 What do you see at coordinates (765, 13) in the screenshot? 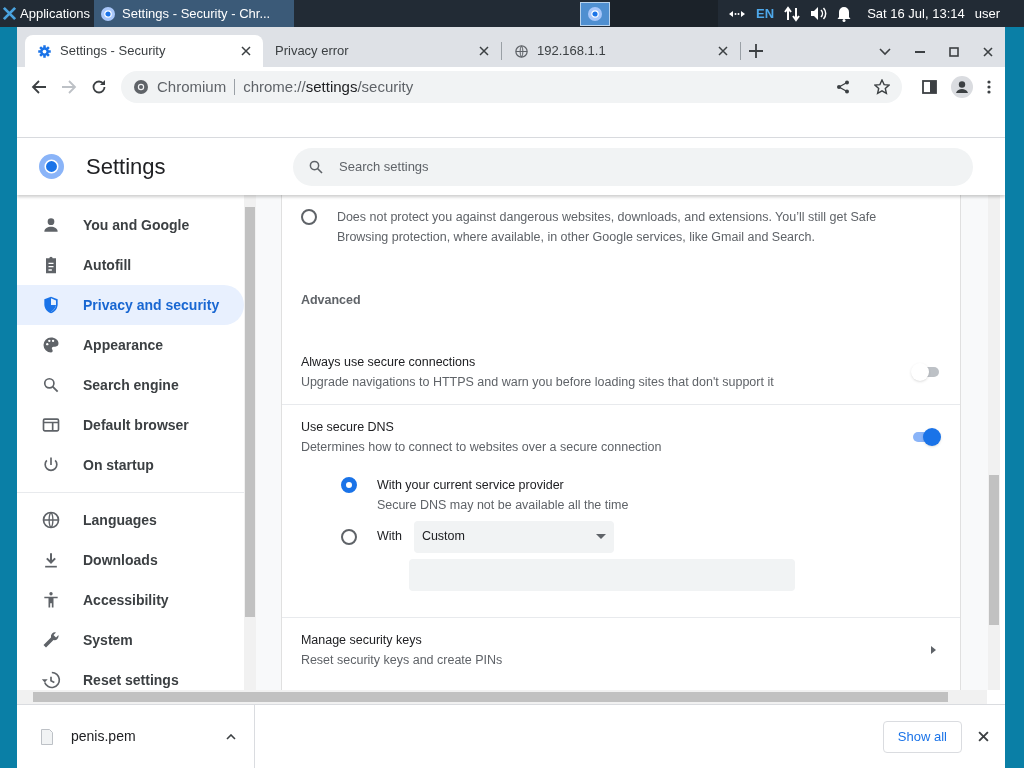
I see `keyboard-layout: EN` at bounding box center [765, 13].